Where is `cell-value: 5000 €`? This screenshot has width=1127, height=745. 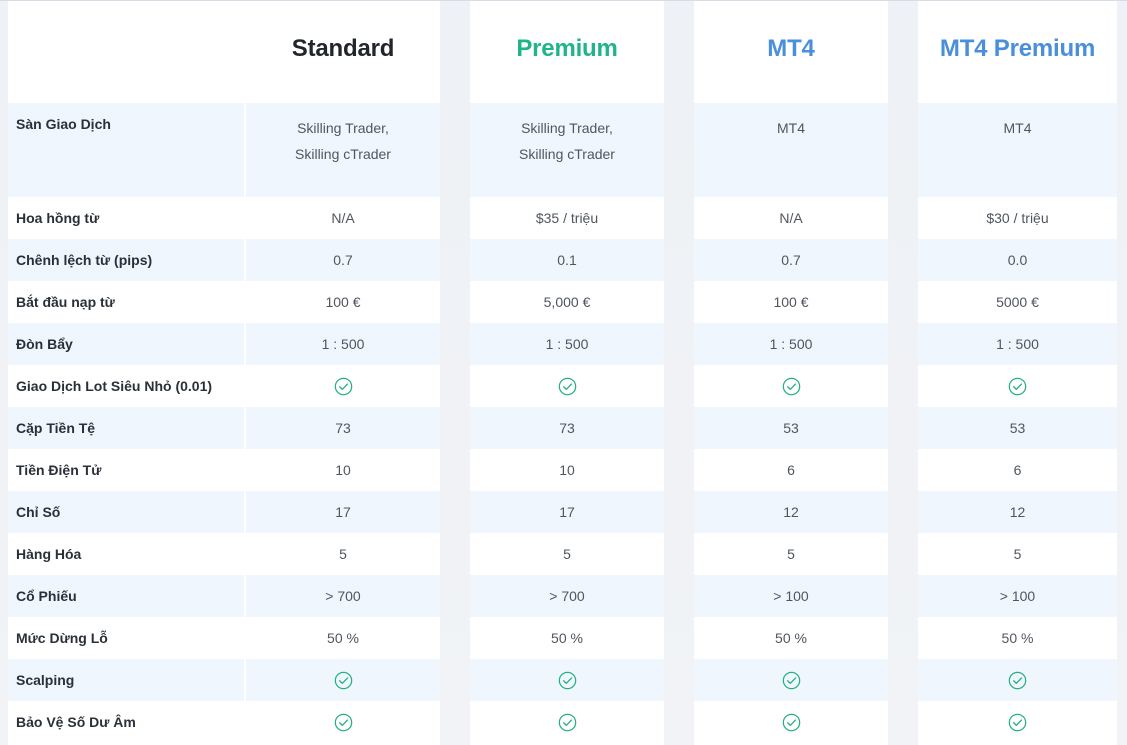
cell-value: 5000 € is located at coordinates (1017, 302).